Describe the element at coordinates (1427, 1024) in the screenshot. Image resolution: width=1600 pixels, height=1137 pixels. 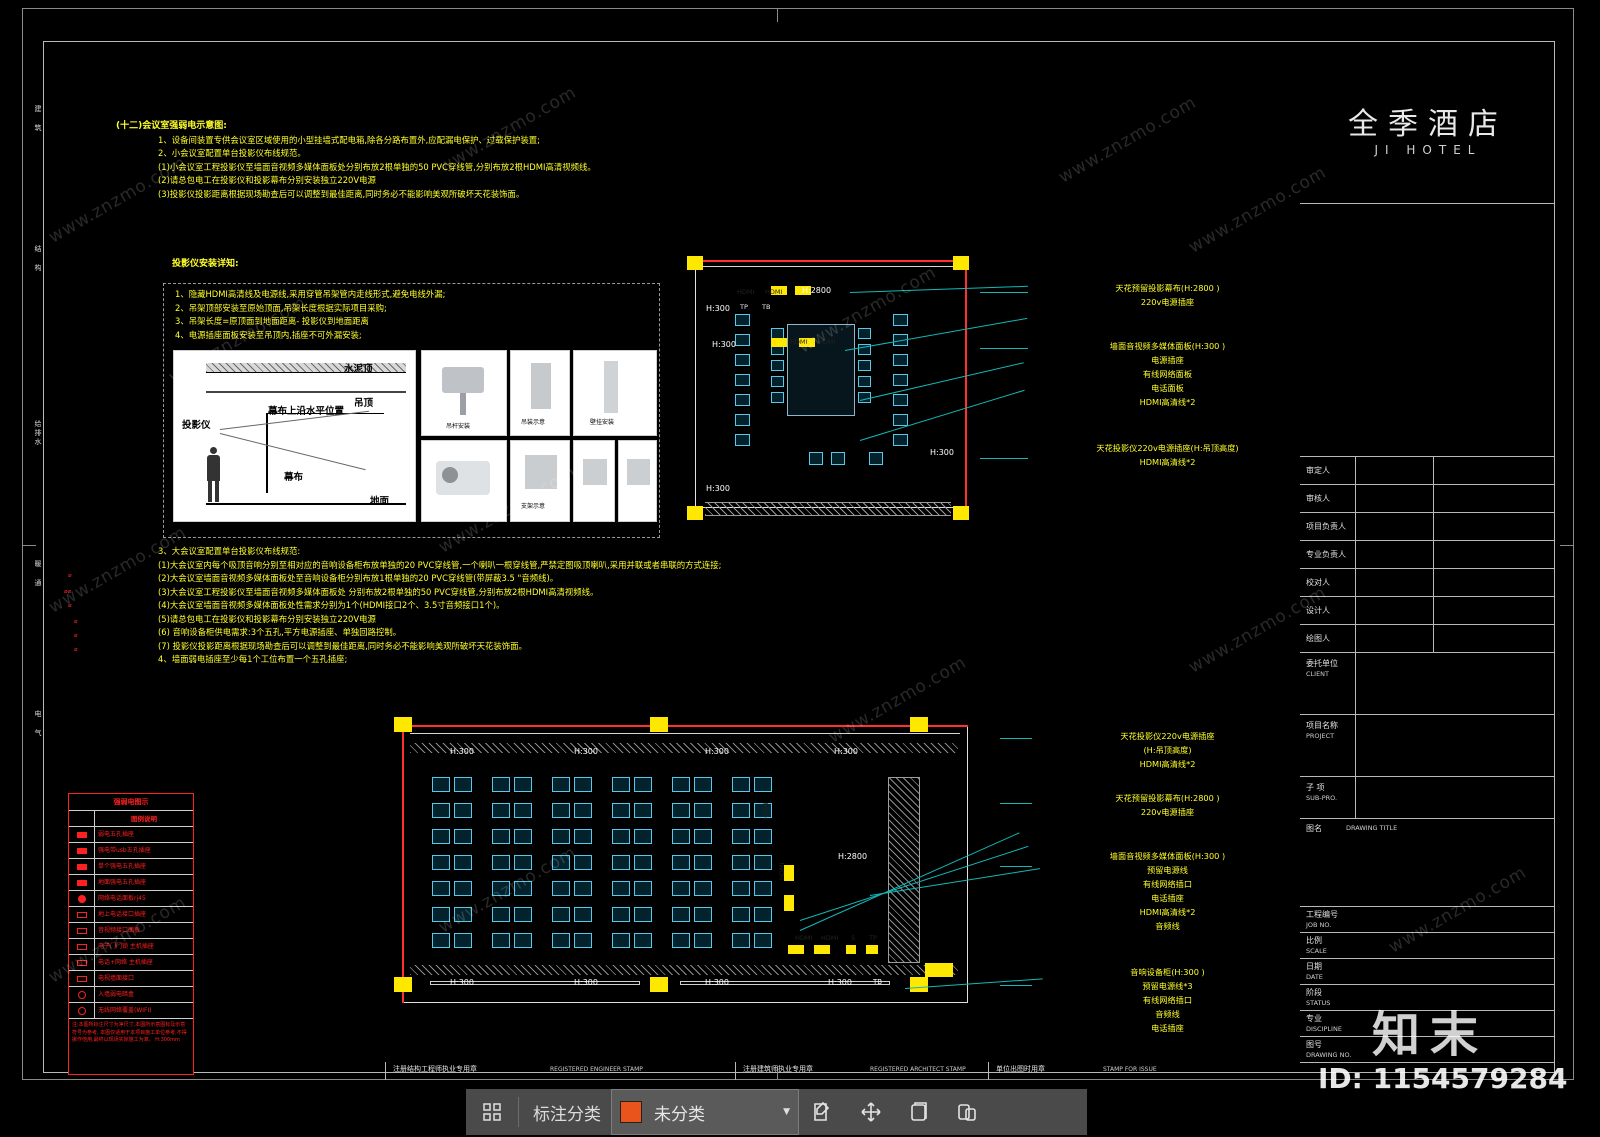
I see `title-block-field-discipline: 专业 DISCIPLINE` at that location.